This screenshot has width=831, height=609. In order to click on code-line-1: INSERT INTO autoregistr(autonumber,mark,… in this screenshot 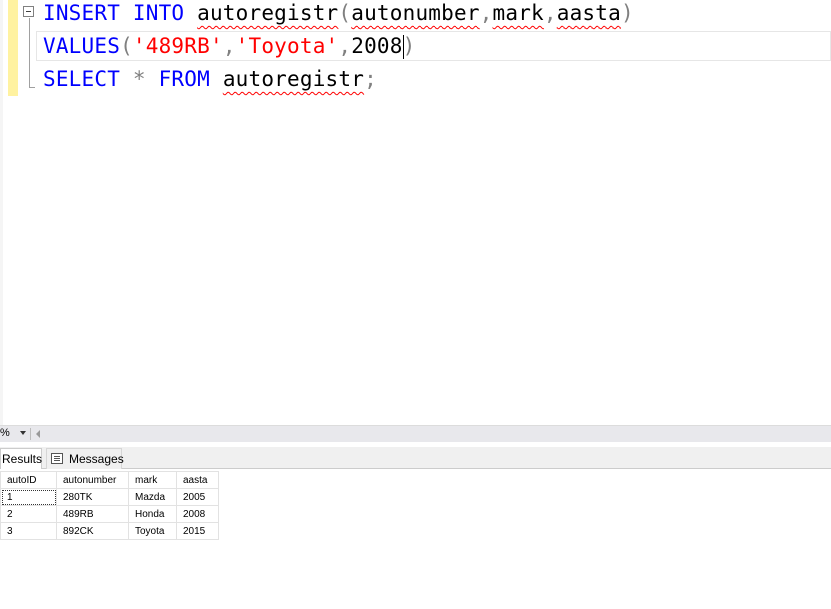, I will do `click(338, 14)`.